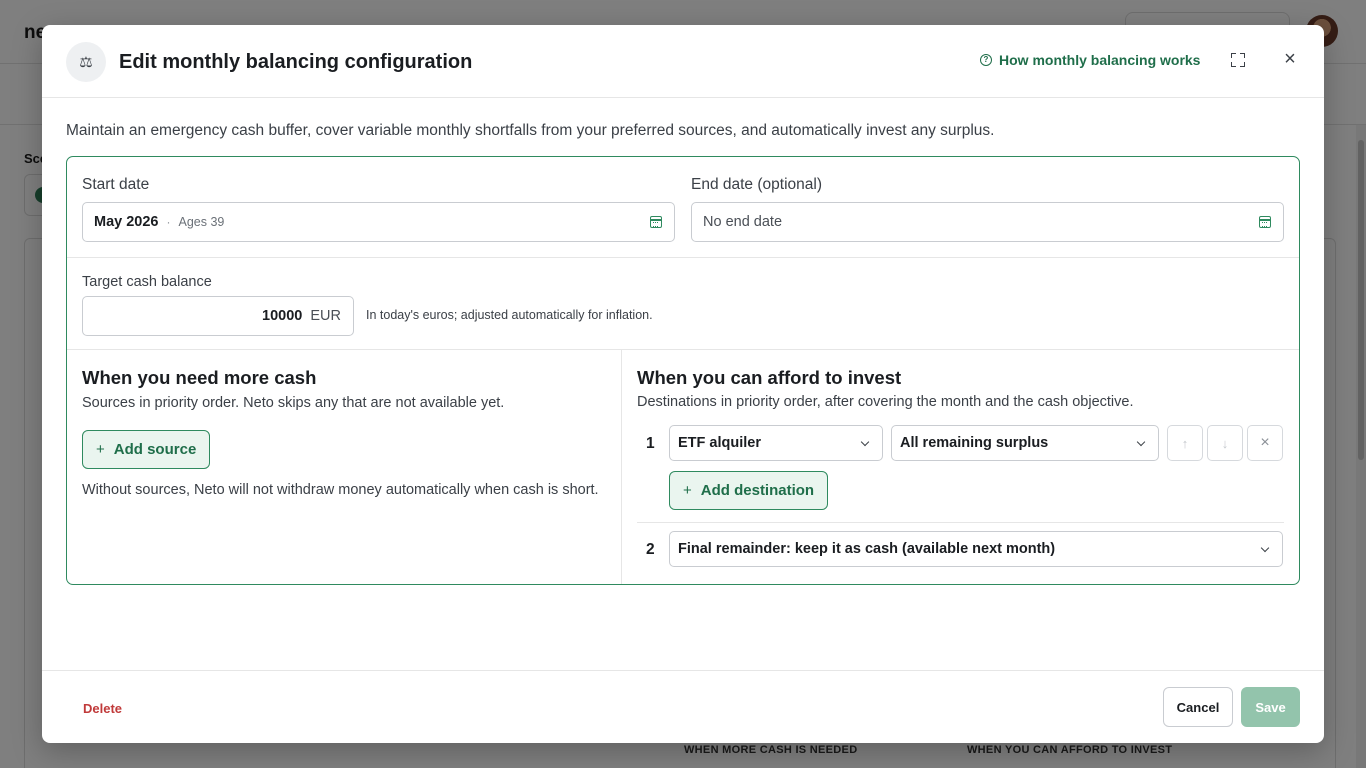 Image resolution: width=1366 pixels, height=768 pixels. Describe the element at coordinates (325, 316) in the screenshot. I see `target-cash-currency: EUR` at that location.